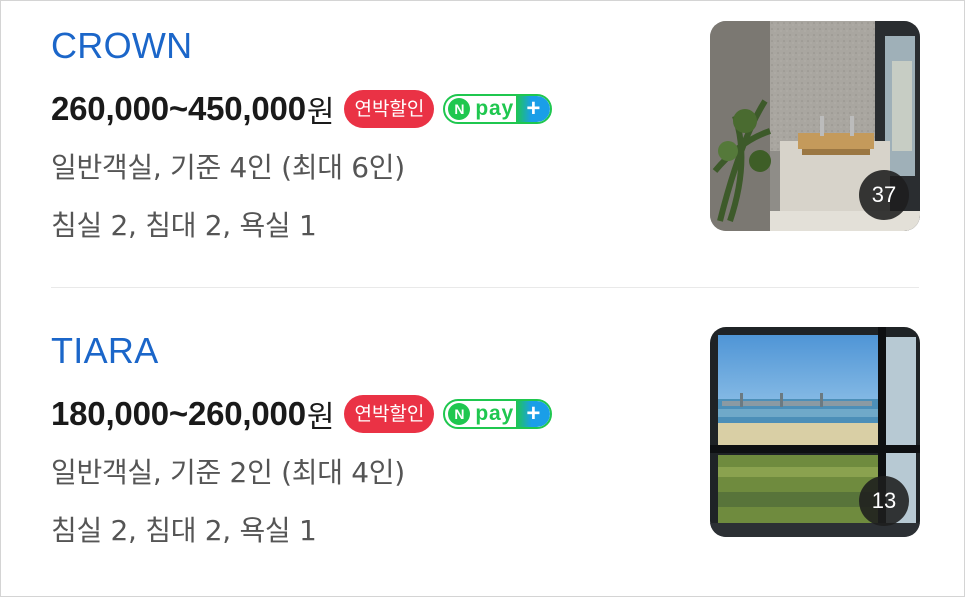  I want to click on photo-count-badge: 37, so click(884, 195).